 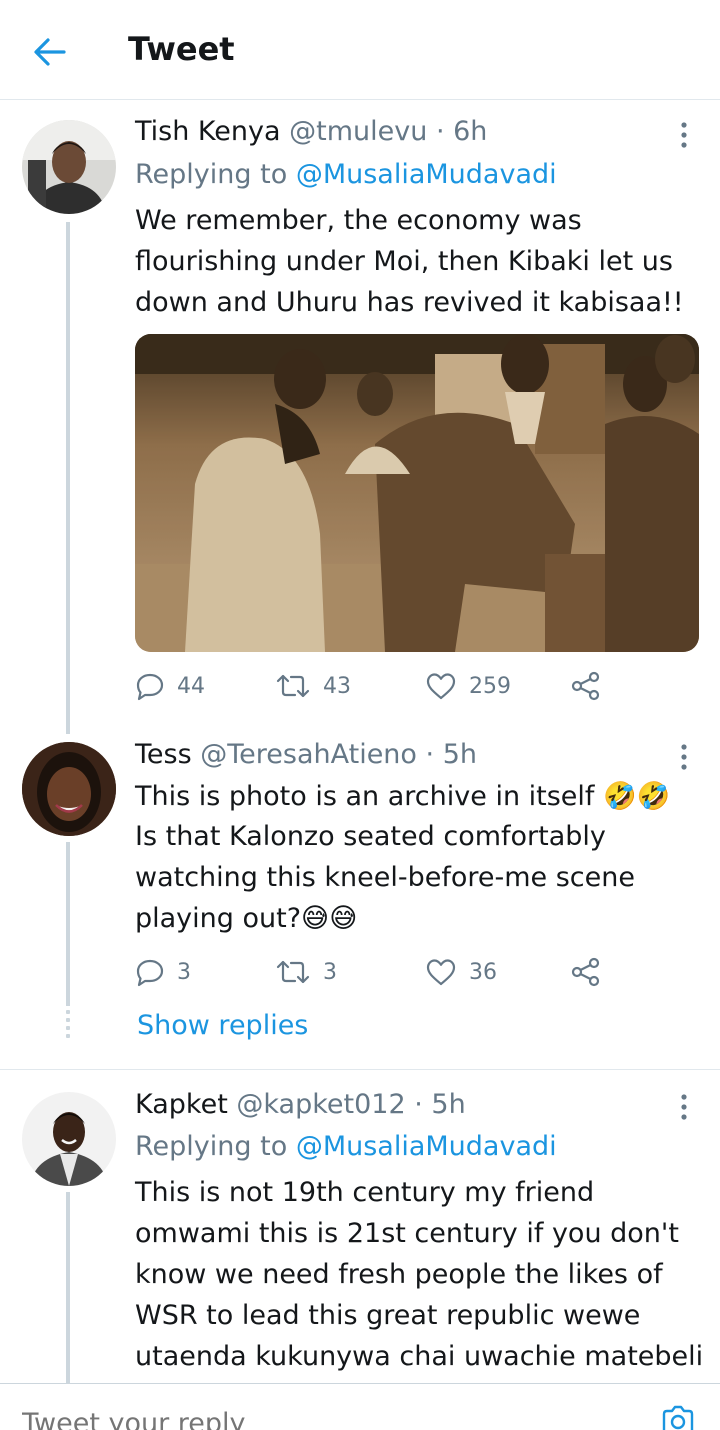 I want to click on retweet-button: 3, so click(x=306, y=972).